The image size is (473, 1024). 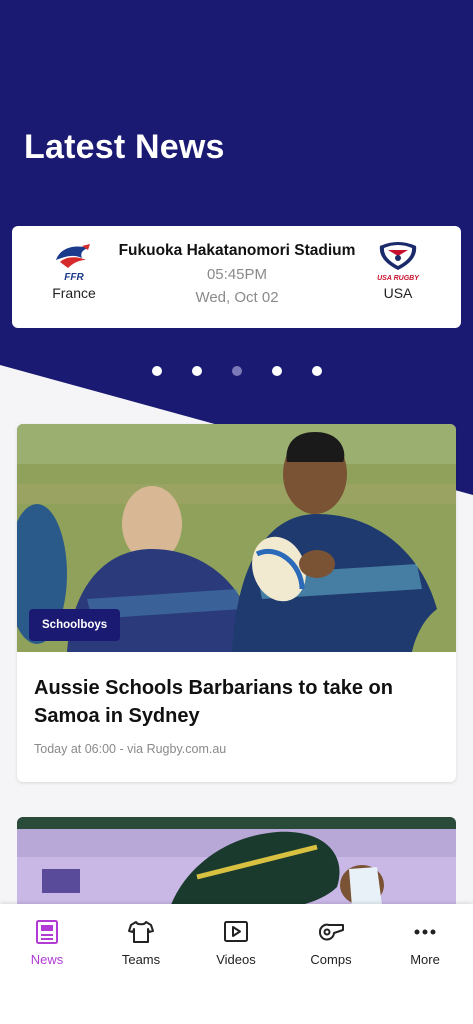 What do you see at coordinates (130, 749) in the screenshot?
I see `news-meta: Today at 06:00 - via Rugby.com.au` at bounding box center [130, 749].